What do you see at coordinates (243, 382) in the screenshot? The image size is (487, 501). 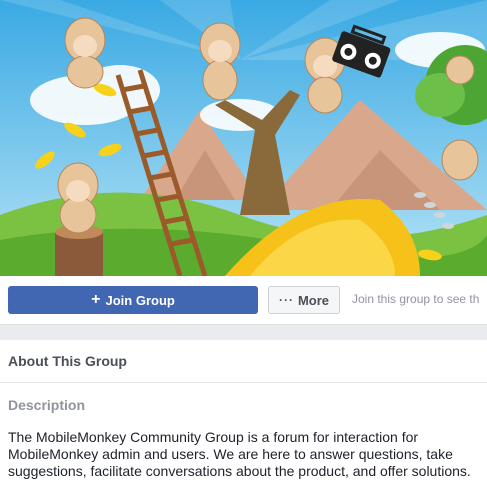 I see `divider` at bounding box center [243, 382].